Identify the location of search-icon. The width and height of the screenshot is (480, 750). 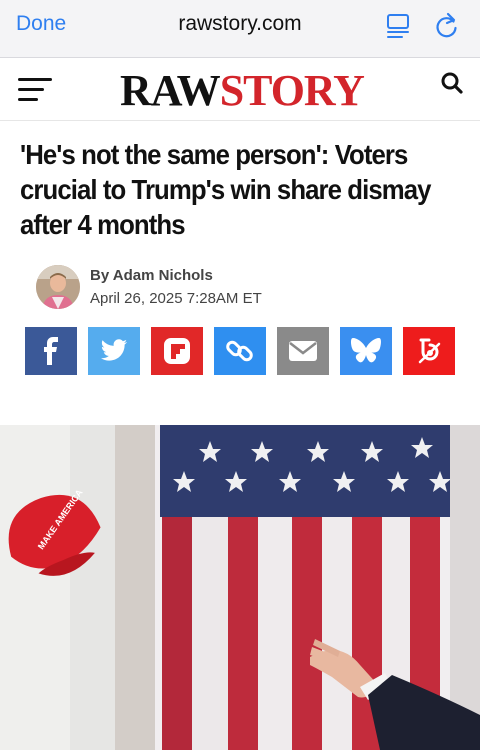
(452, 83).